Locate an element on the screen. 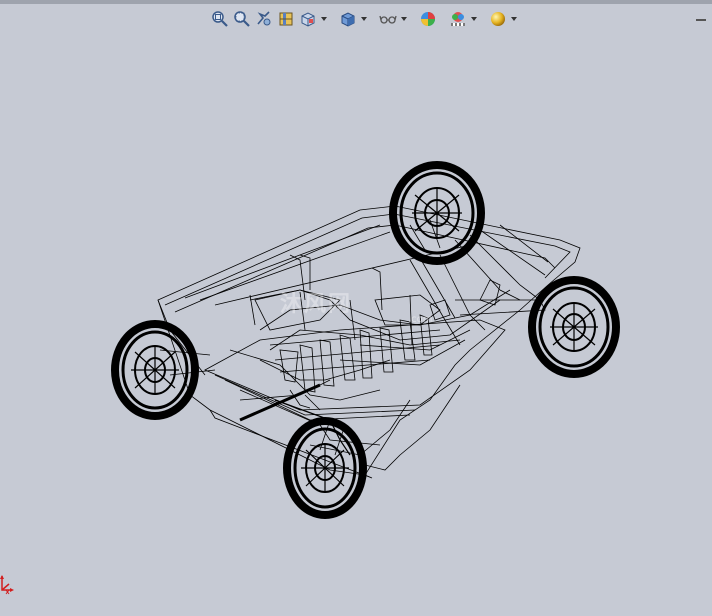 Image resolution: width=712 pixels, height=616 pixels. front-left-wheel is located at coordinates (437, 213).